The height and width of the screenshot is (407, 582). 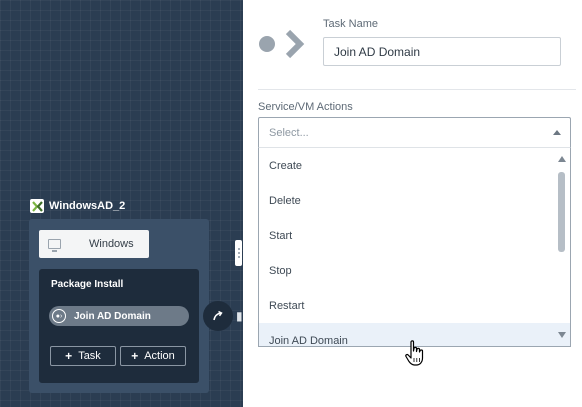 What do you see at coordinates (37, 206) in the screenshot?
I see `nutanix-logo-icon` at bounding box center [37, 206].